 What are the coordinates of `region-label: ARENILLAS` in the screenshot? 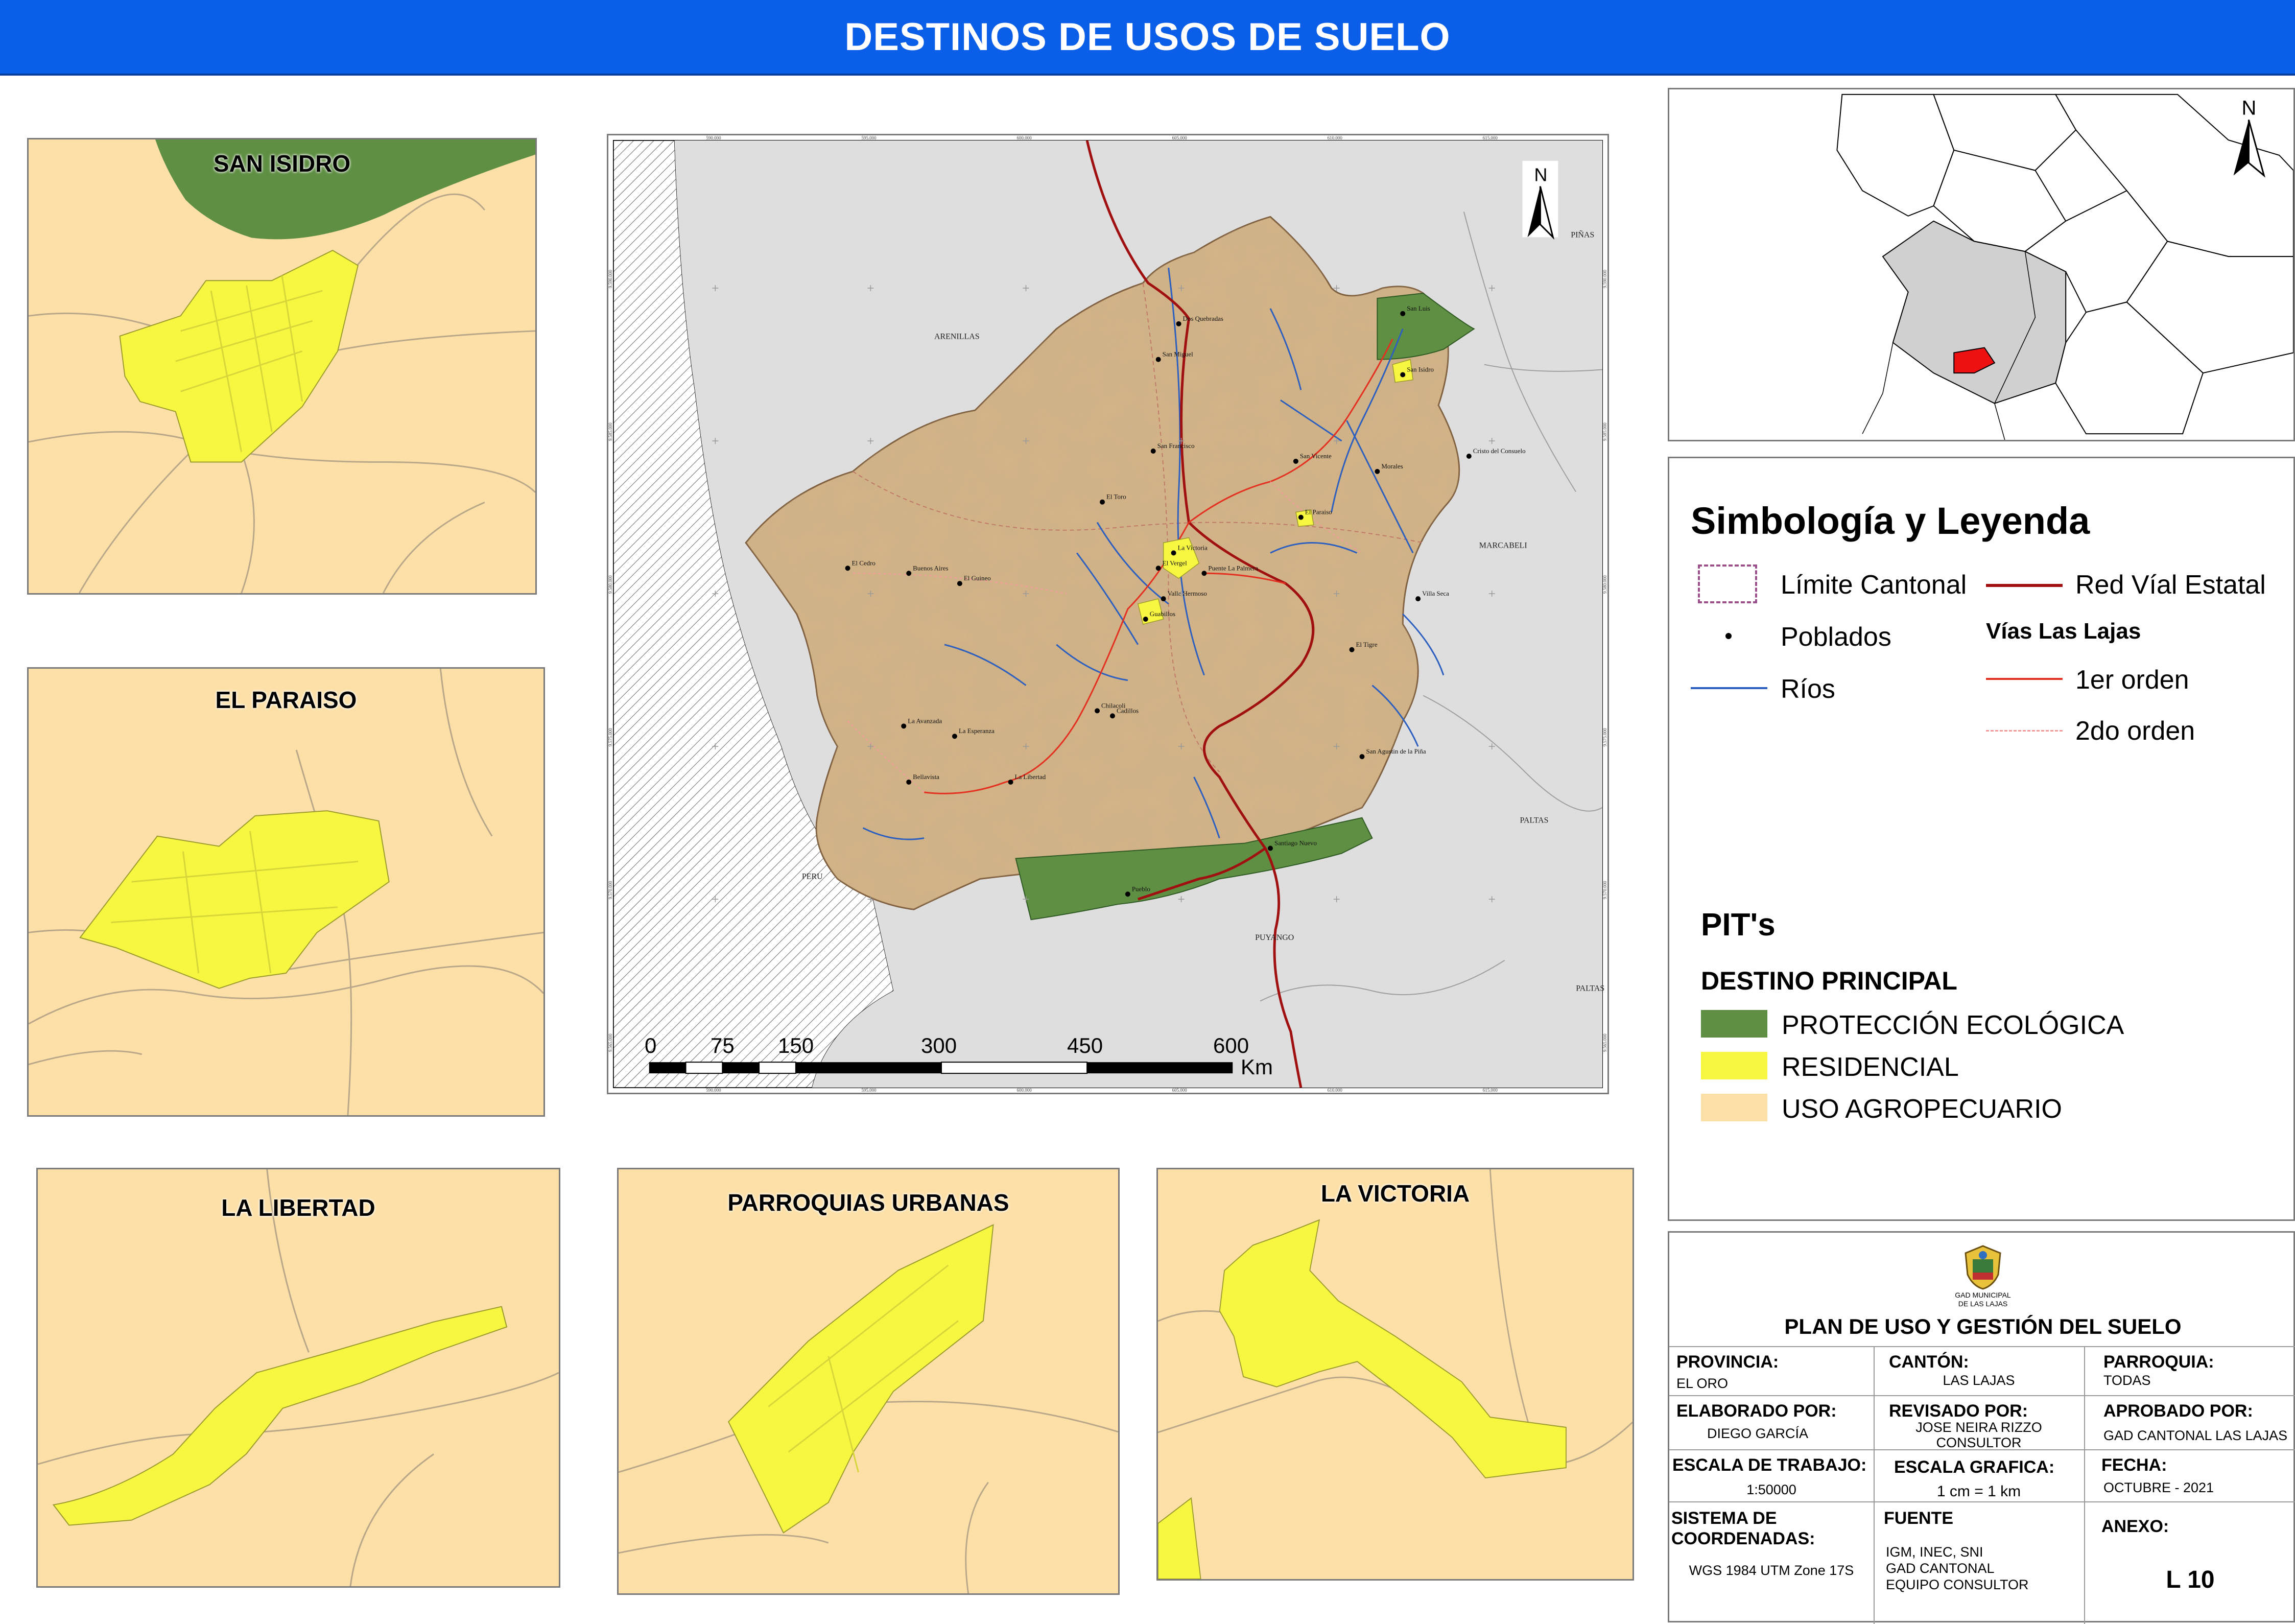 It's located at (957, 337).